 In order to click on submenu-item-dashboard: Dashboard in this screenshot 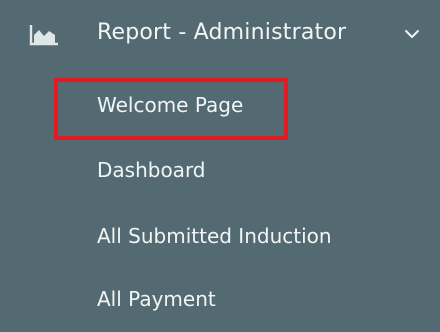, I will do `click(151, 170)`.